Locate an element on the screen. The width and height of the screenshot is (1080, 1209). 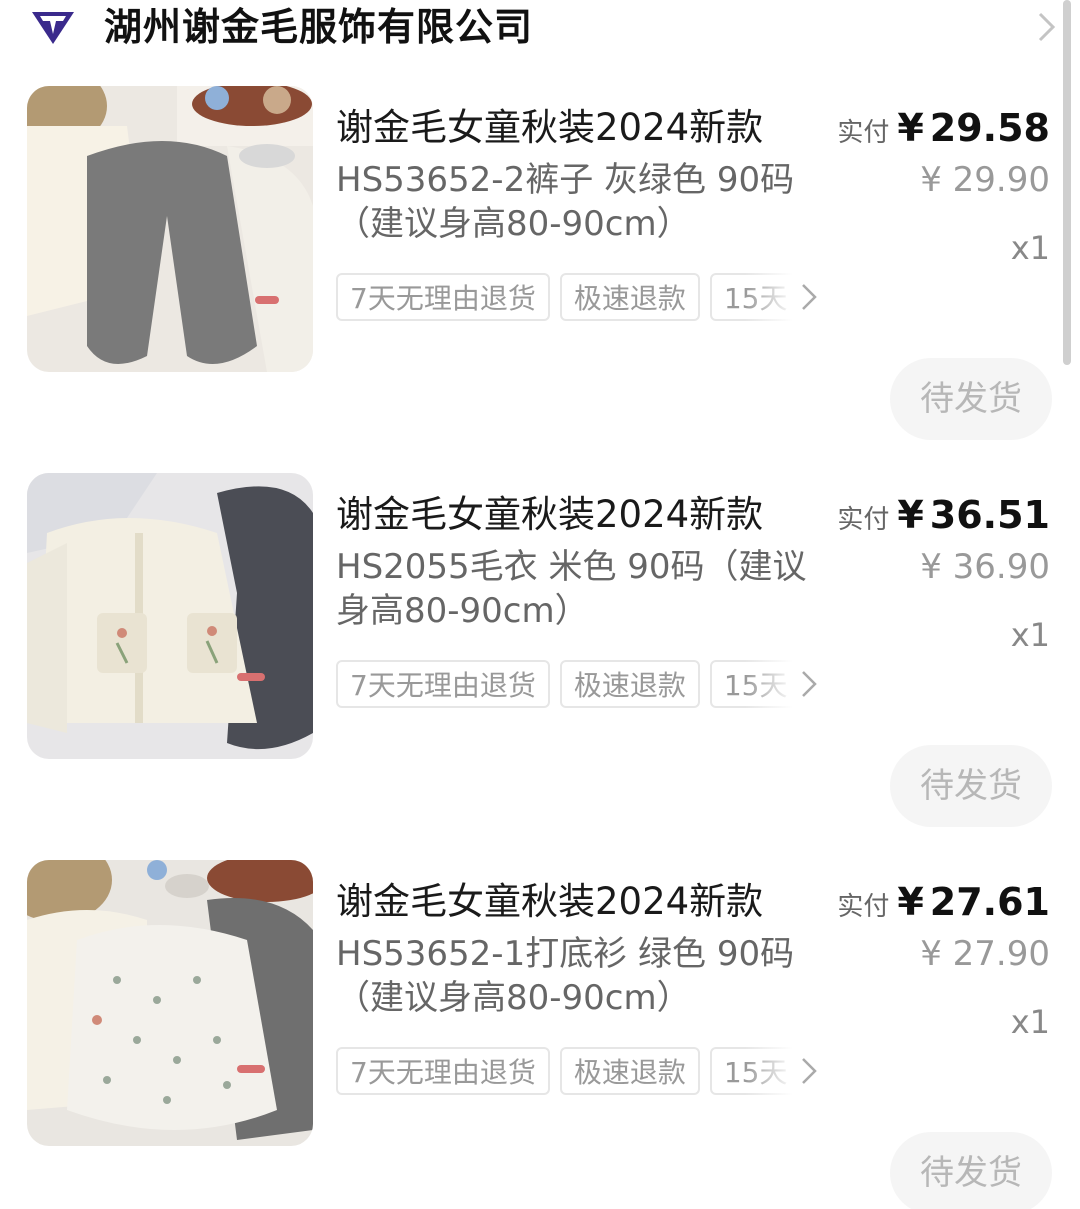
product-spec: HS53652-2裤子 灰绿色 90码（建议身高80-90cm） is located at coordinates (565, 202).